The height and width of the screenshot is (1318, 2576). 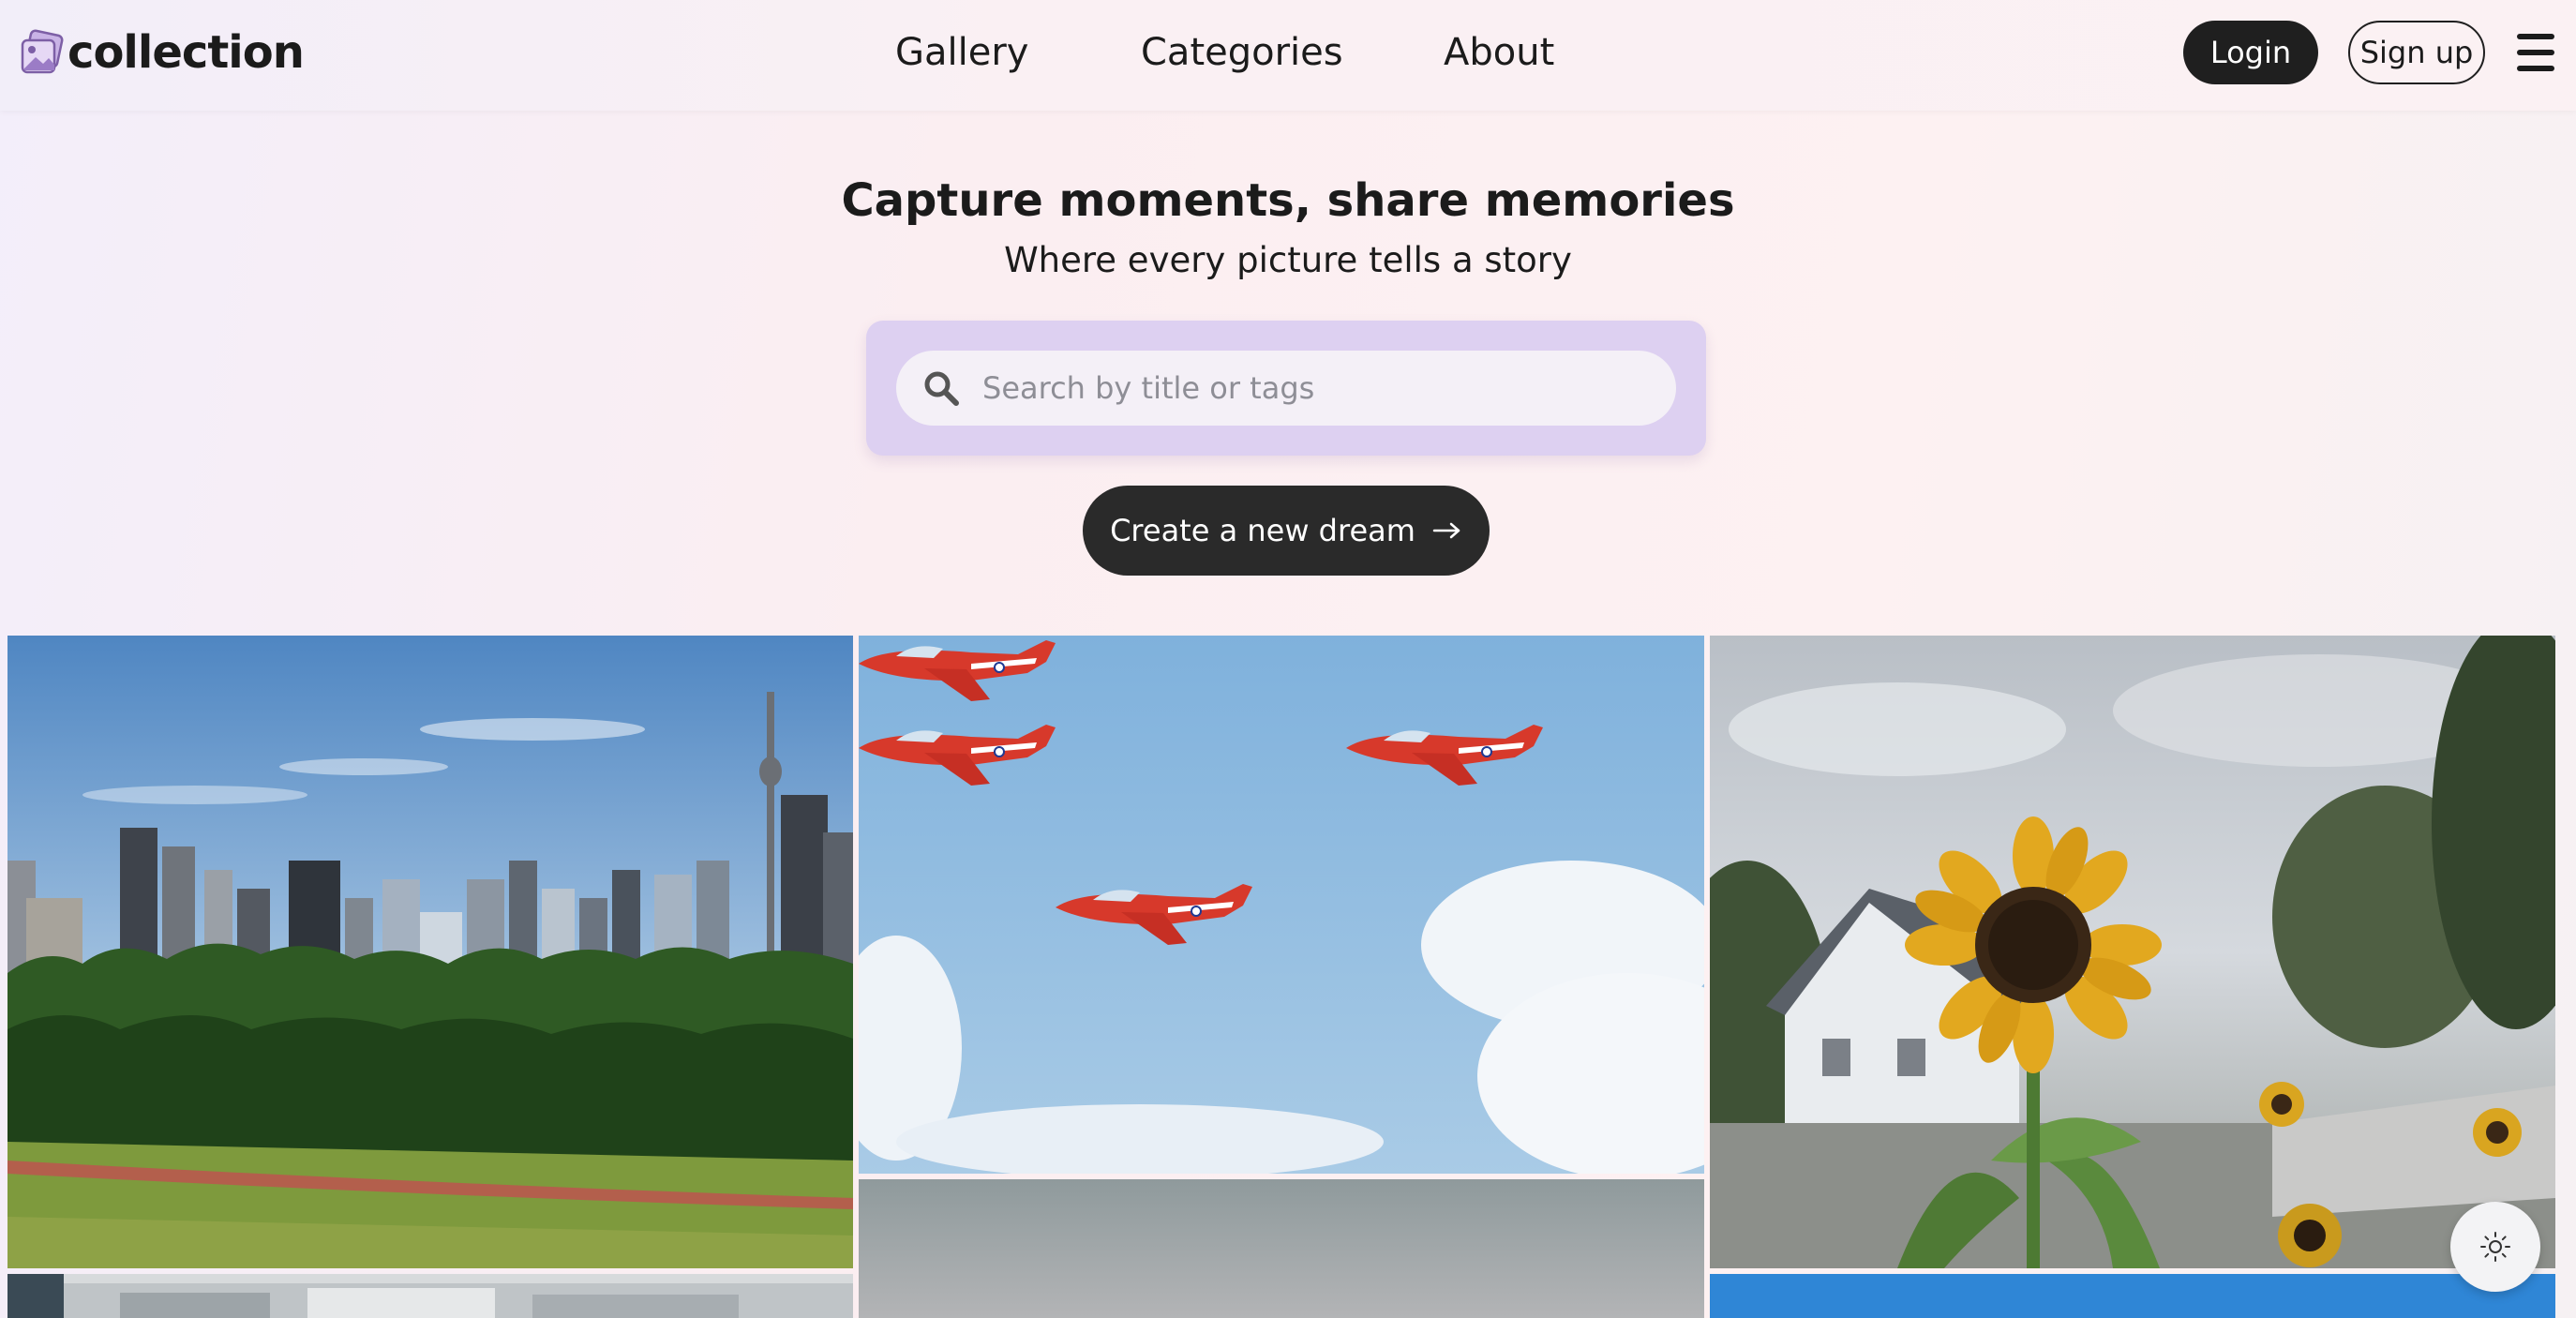 I want to click on theme-toggle-button, so click(x=2495, y=1247).